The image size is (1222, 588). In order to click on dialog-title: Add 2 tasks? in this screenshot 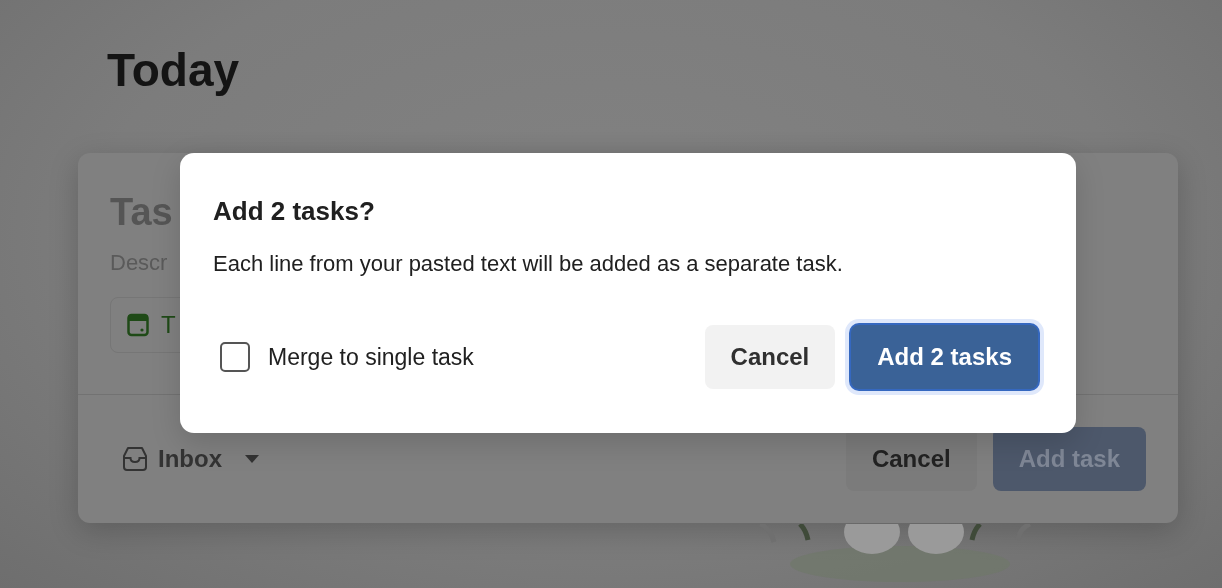, I will do `click(294, 211)`.